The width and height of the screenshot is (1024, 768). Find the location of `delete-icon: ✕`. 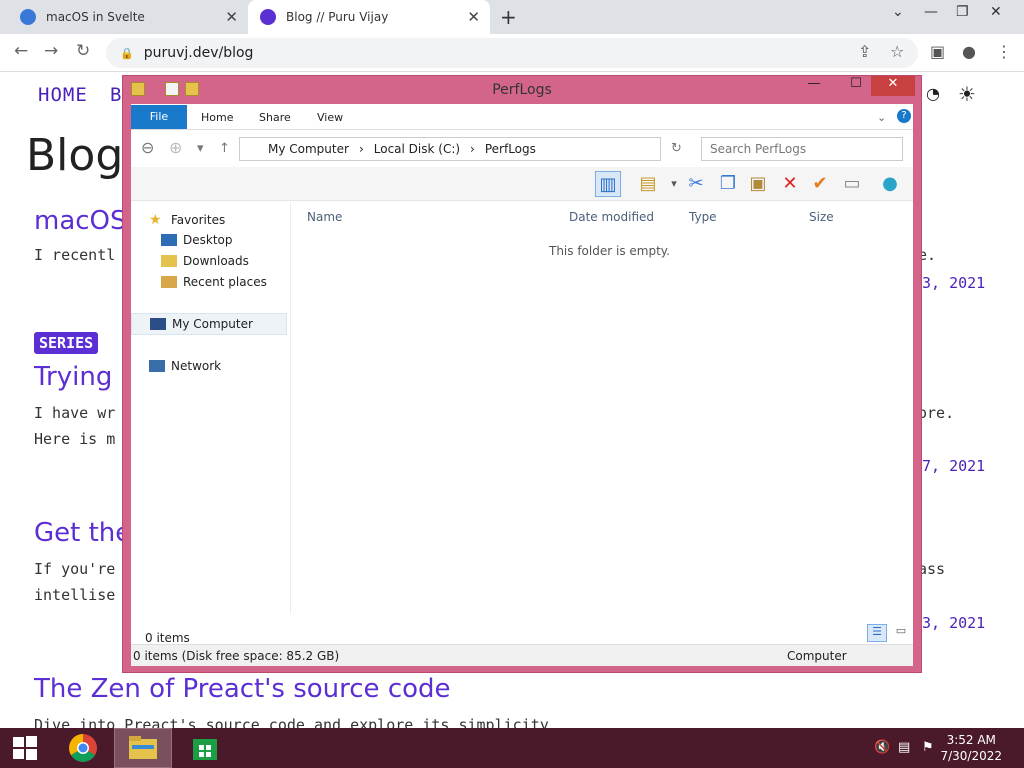

delete-icon: ✕ is located at coordinates (790, 184).